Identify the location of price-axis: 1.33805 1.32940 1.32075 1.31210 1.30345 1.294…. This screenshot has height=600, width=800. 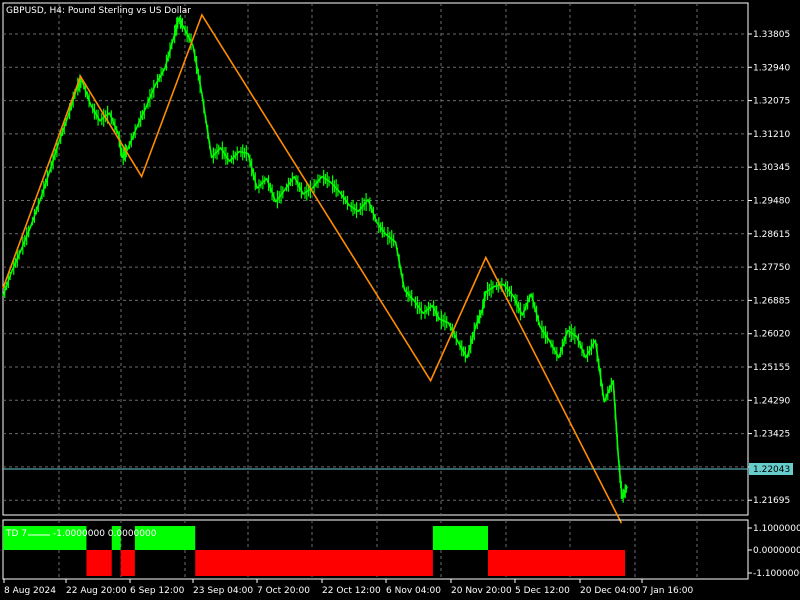
(769, 268).